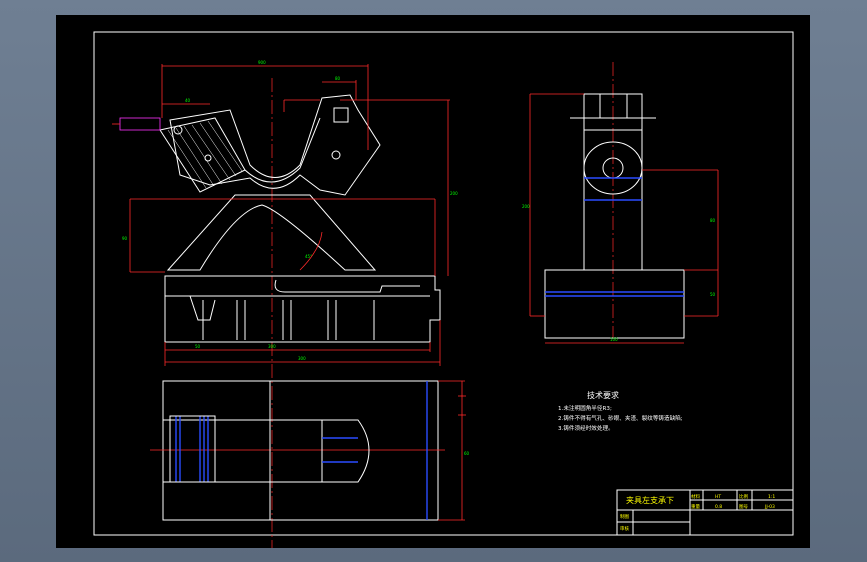 The image size is (867, 562). What do you see at coordinates (718, 497) in the screenshot?
I see `material-value: HT` at bounding box center [718, 497].